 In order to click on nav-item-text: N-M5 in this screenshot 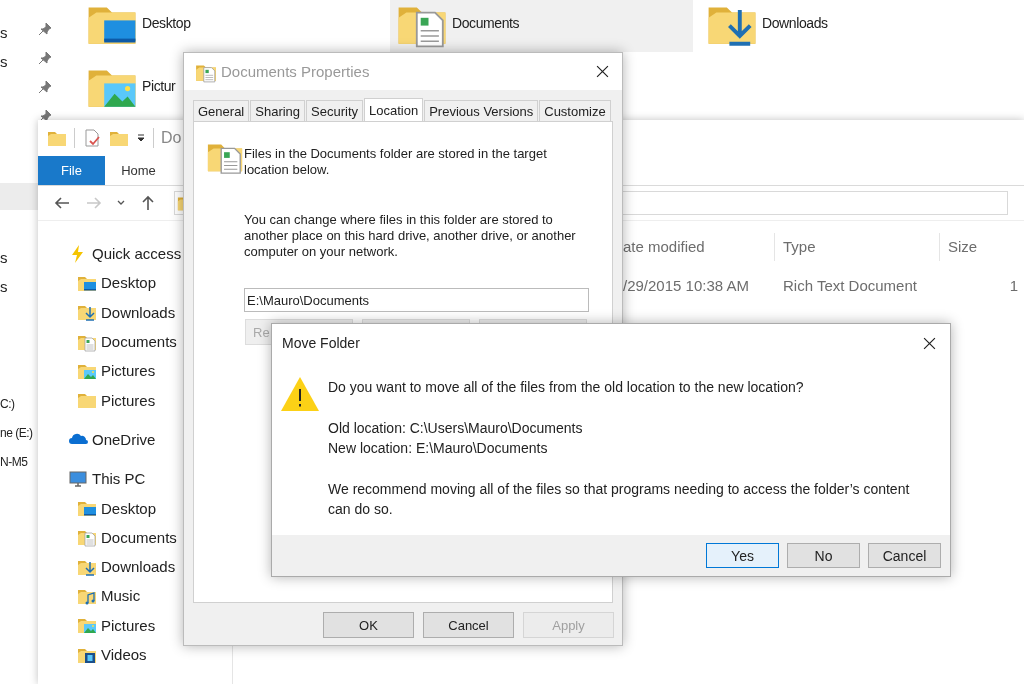, I will do `click(14, 462)`.